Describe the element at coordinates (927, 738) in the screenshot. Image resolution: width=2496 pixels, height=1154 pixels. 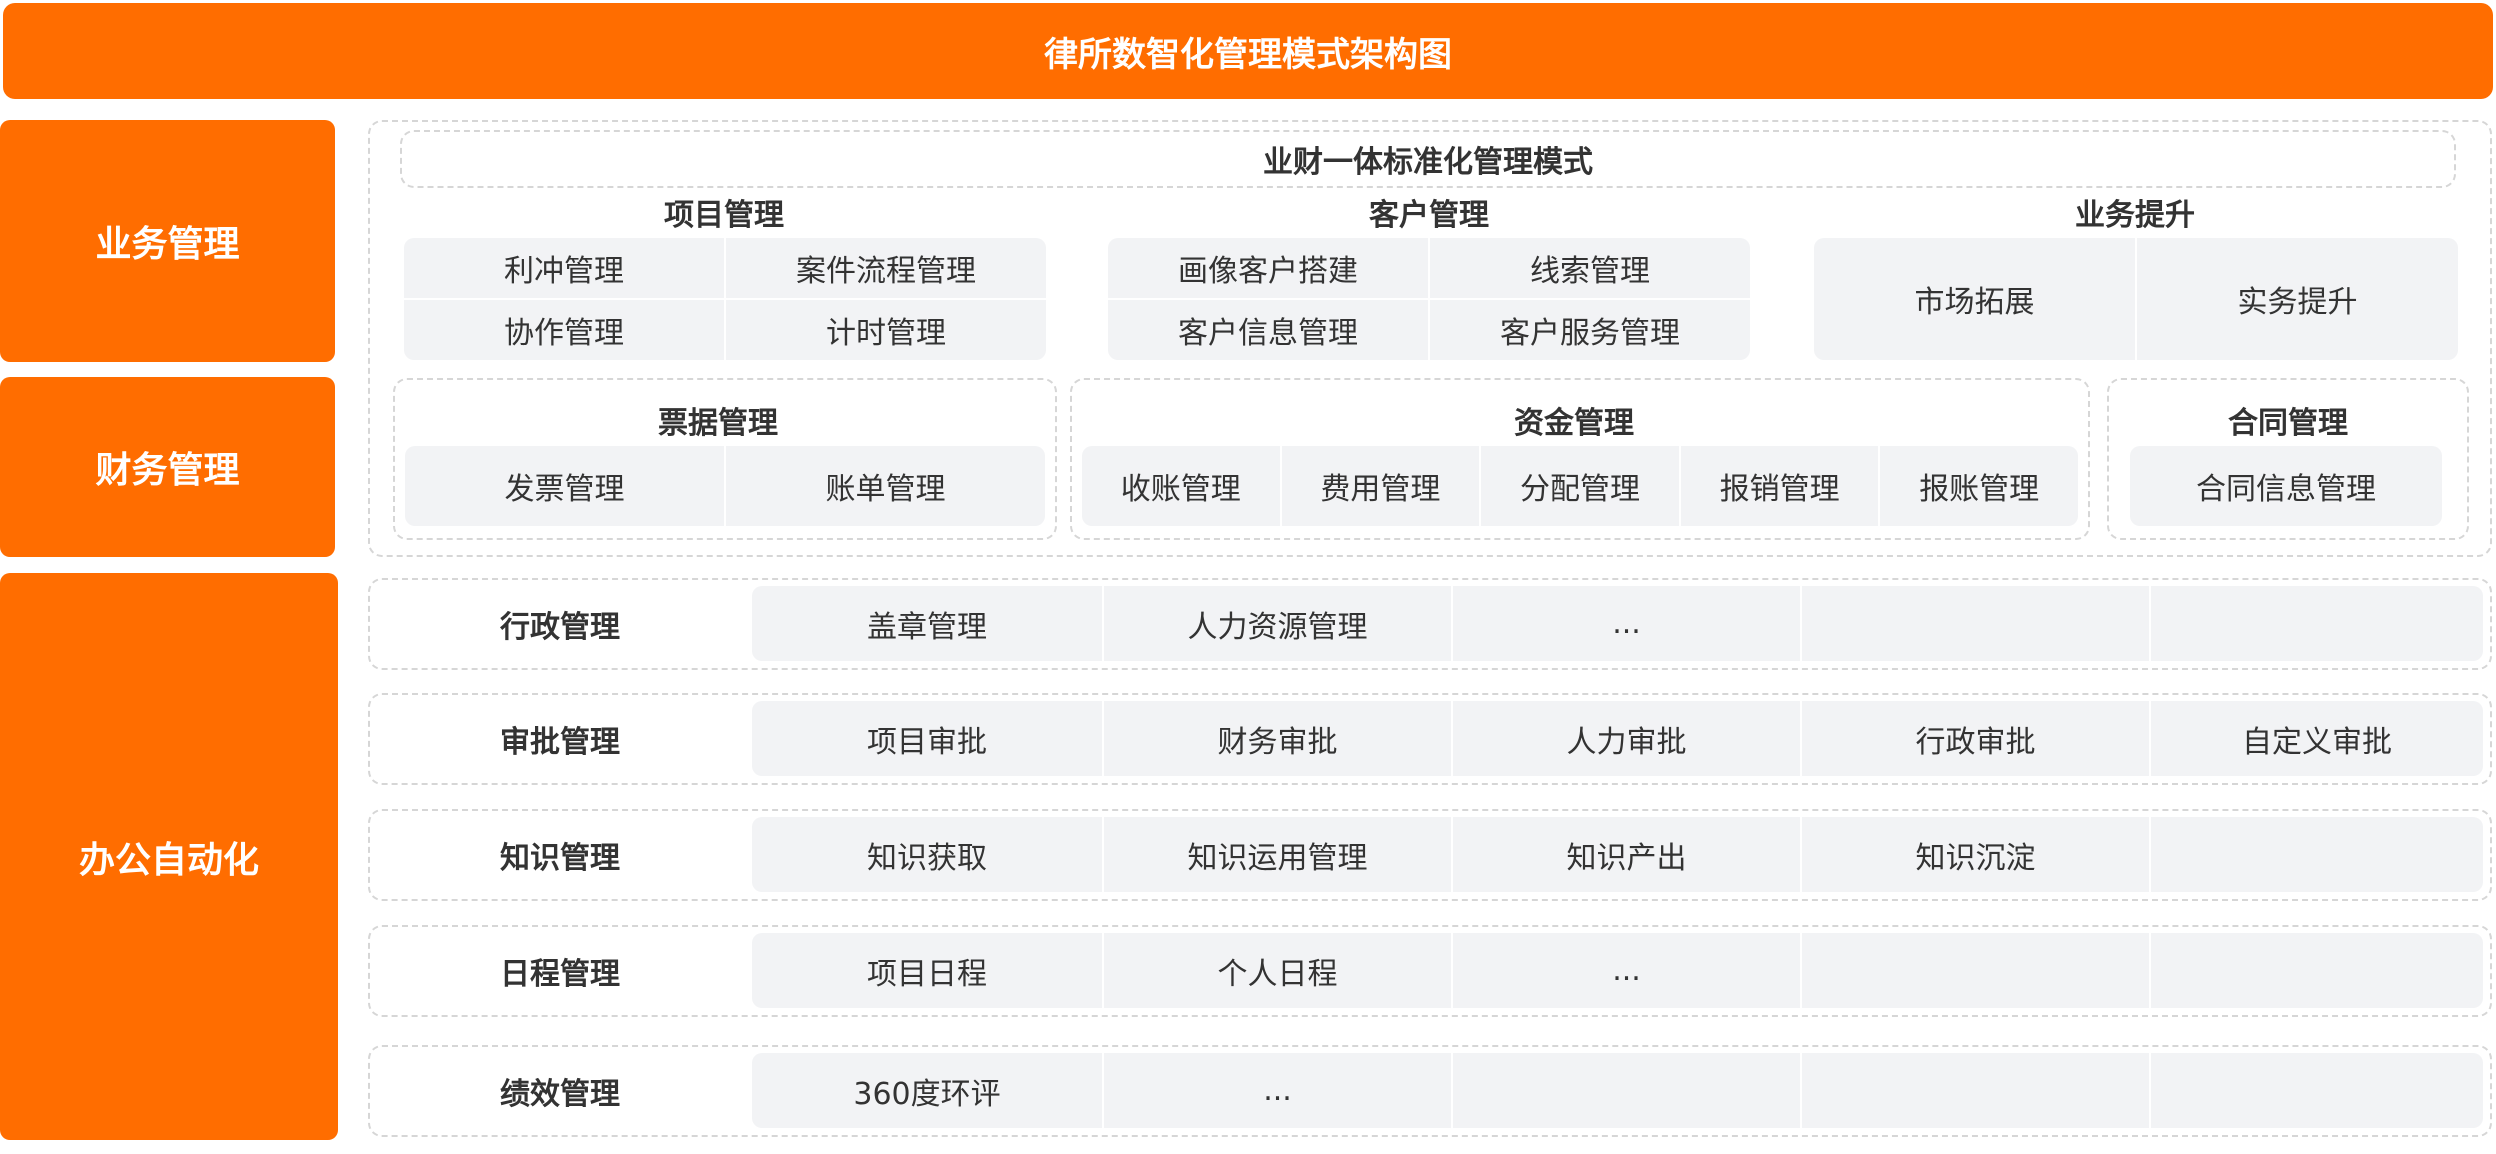
I see `module-cell: 项目审批` at that location.